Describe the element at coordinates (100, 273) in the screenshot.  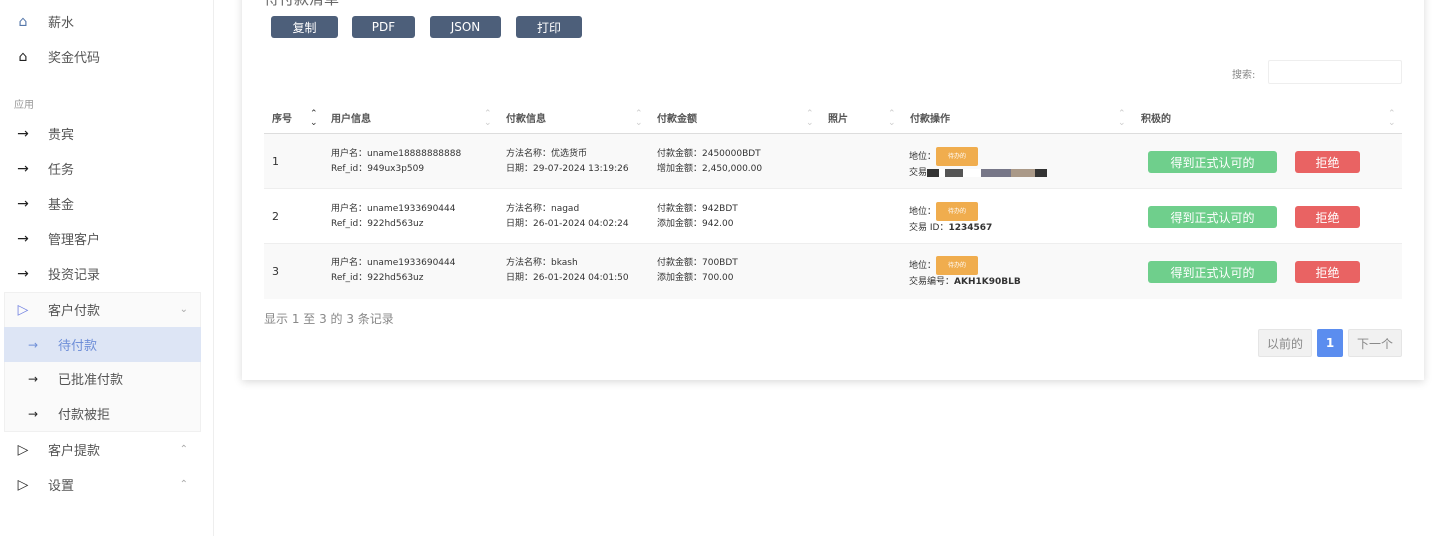
I see `sidebar-item-investment-records: → 投资记录` at that location.